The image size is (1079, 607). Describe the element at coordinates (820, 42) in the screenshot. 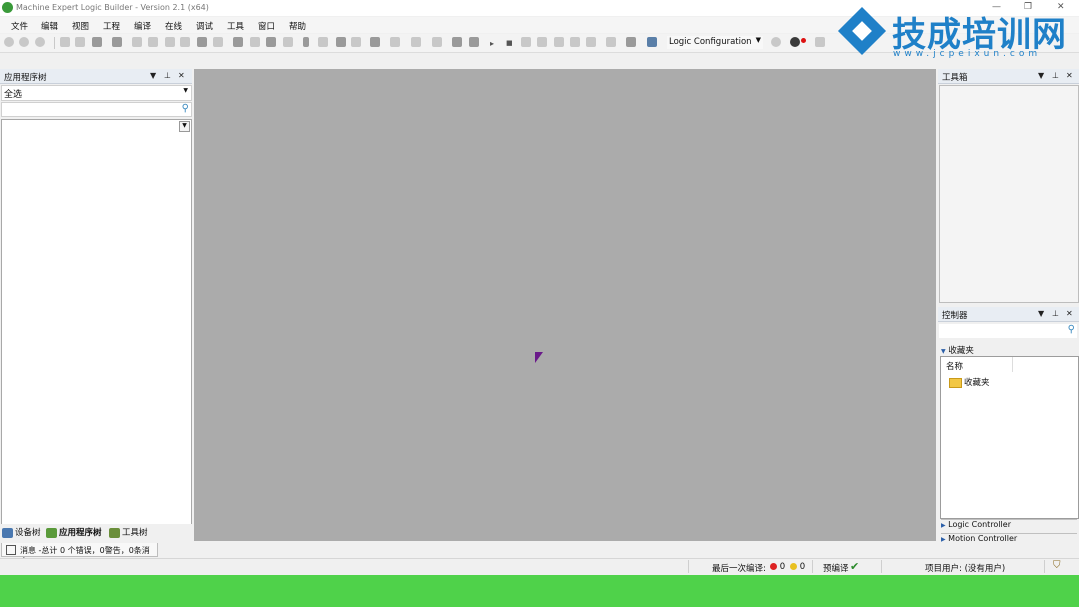

I see `customize-icon` at that location.